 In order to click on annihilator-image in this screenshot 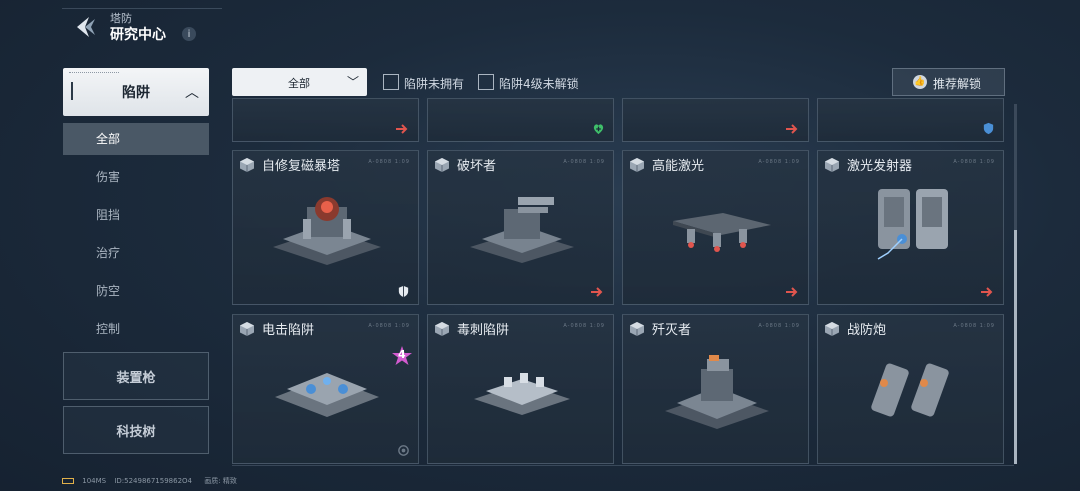, I will do `click(717, 392)`.